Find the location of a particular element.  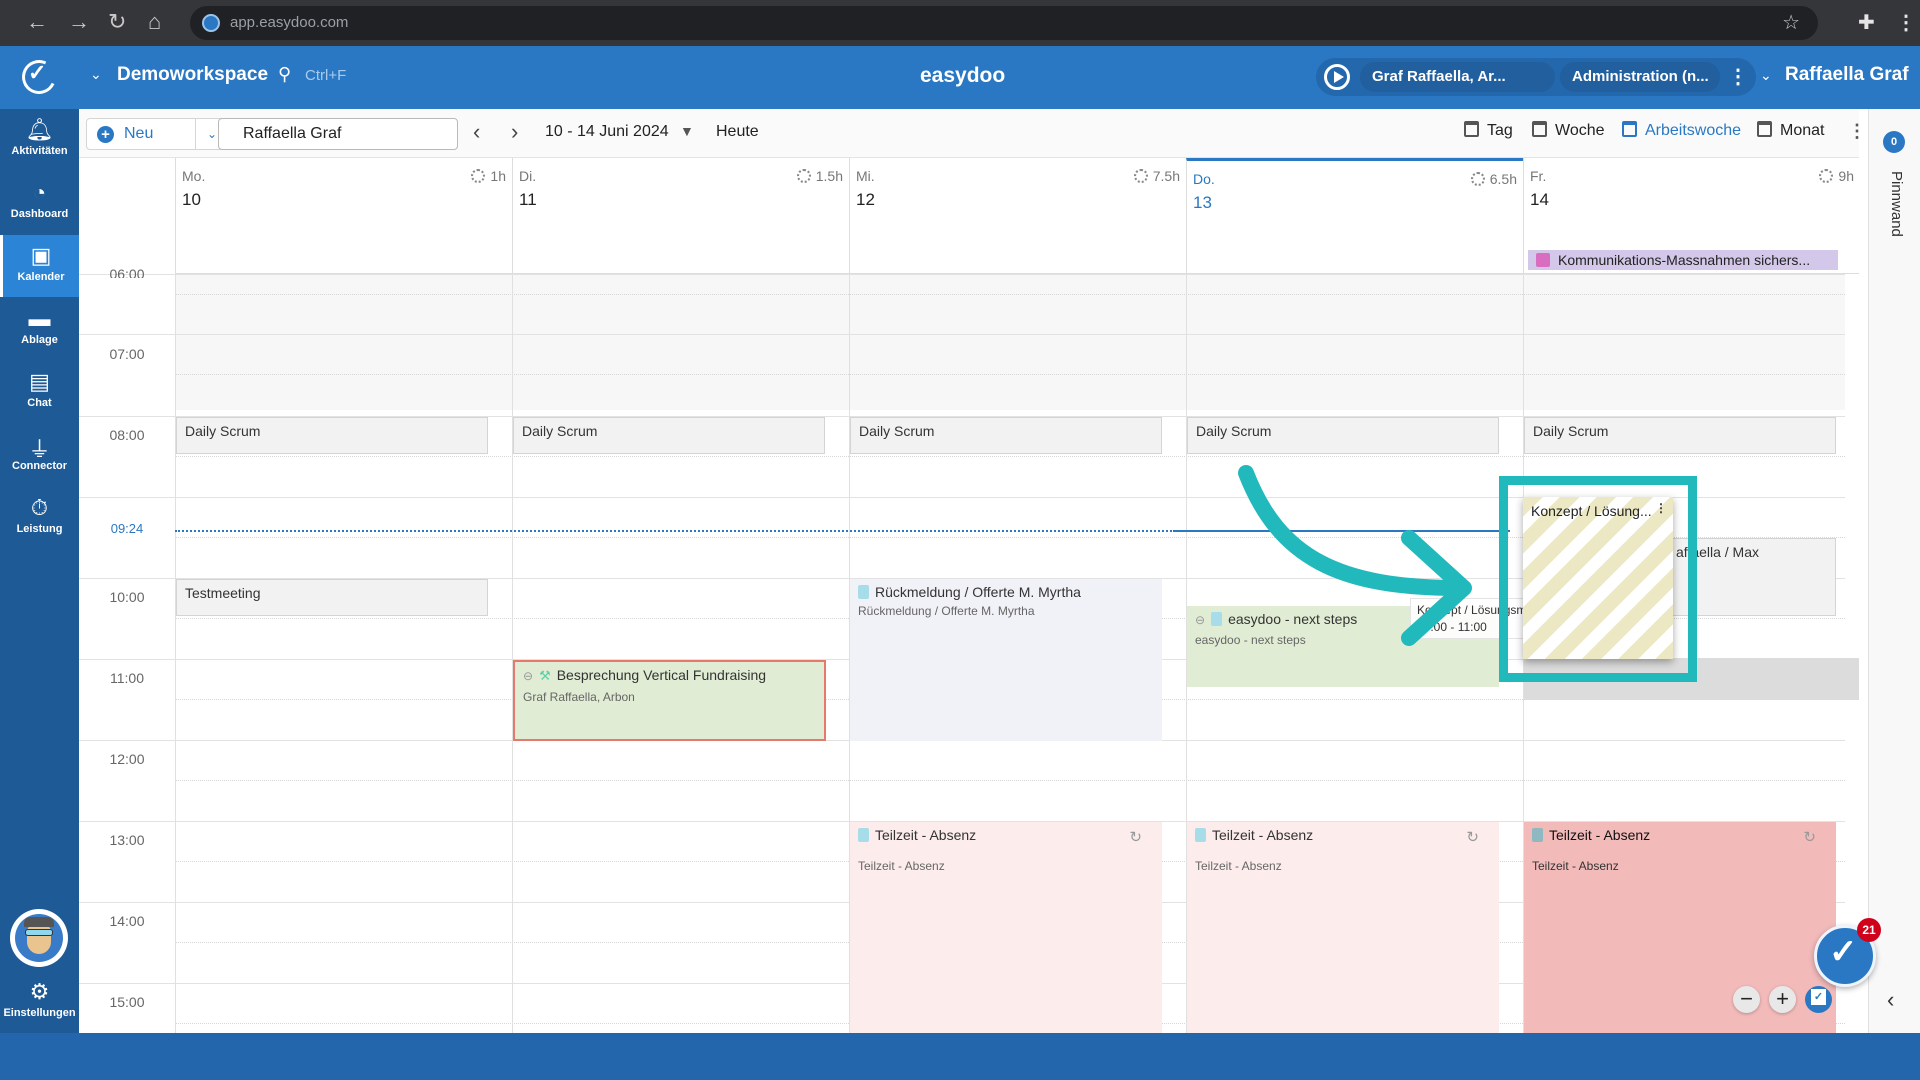

chevron-left-icon: ‹ is located at coordinates (1890, 1000).